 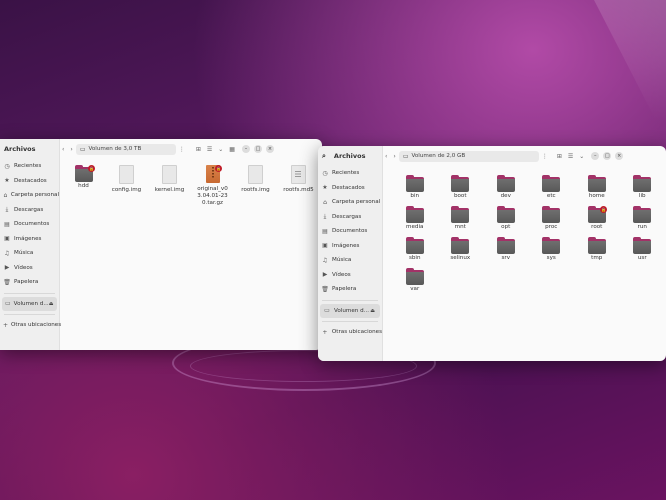 I want to click on path-label: Volumen de 2,0 GB, so click(x=438, y=156).